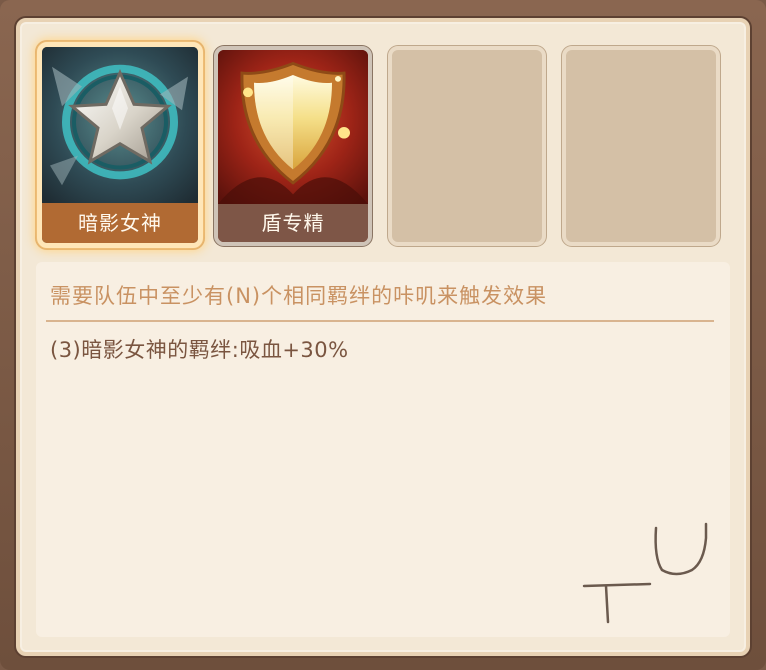  What do you see at coordinates (299, 296) in the screenshot?
I see `bond-requirement-text: 需要队伍中至少有(N)个相同羁绊的咔叽来触发效果` at bounding box center [299, 296].